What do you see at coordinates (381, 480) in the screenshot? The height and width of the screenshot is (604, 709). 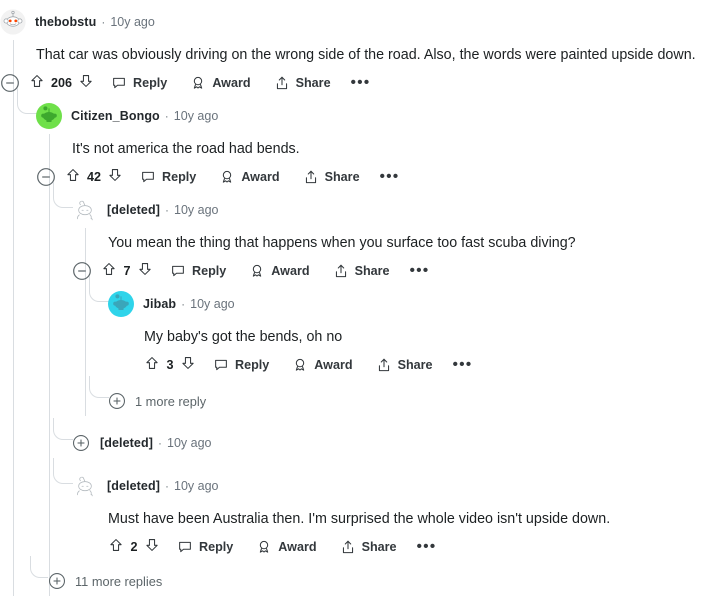 I see `comment-header: [deleted] · 10y ago` at bounding box center [381, 480].